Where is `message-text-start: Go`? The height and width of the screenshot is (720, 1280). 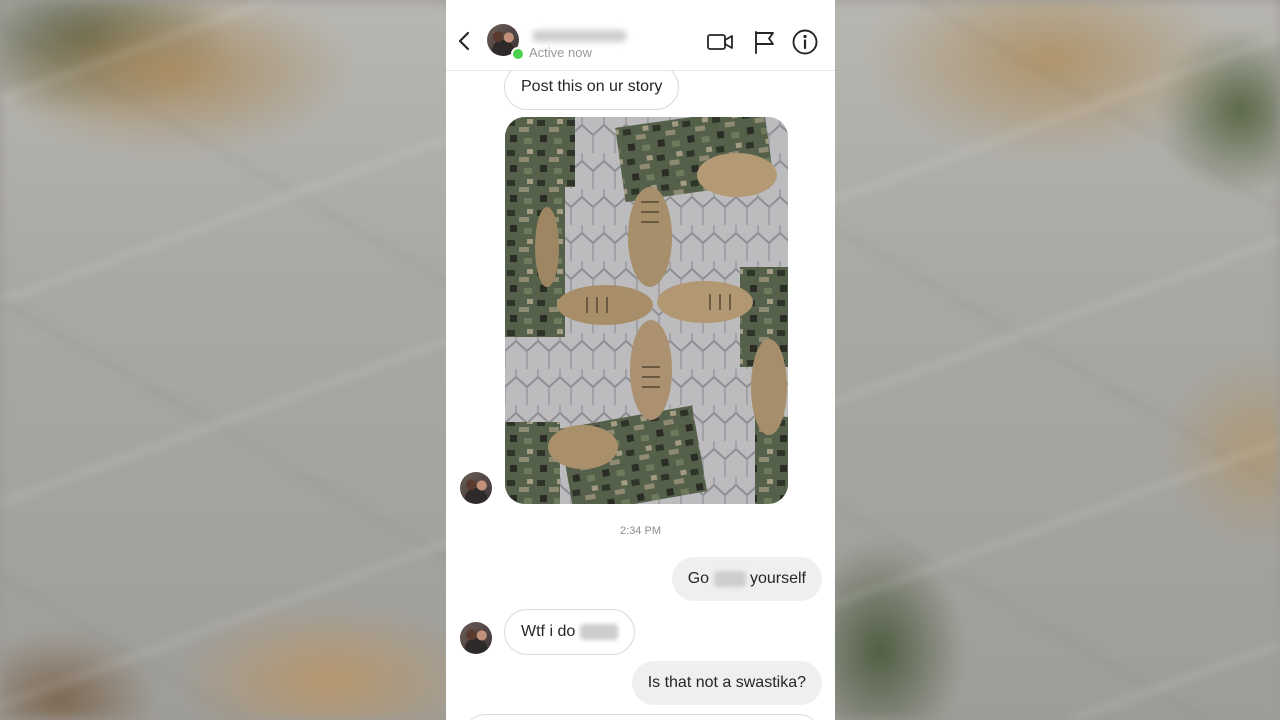 message-text-start: Go is located at coordinates (698, 578).